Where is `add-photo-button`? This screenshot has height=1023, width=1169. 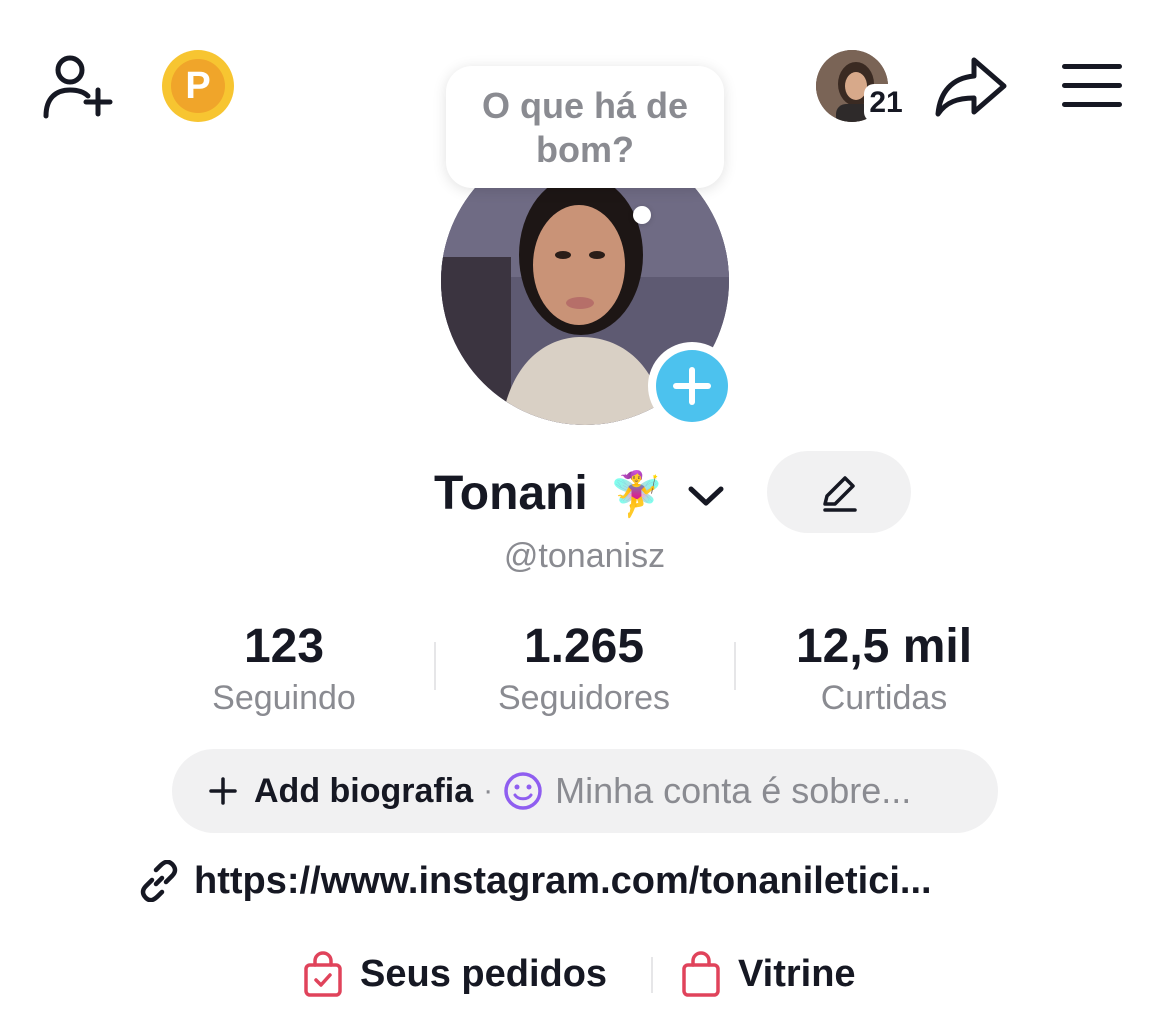 add-photo-button is located at coordinates (692, 386).